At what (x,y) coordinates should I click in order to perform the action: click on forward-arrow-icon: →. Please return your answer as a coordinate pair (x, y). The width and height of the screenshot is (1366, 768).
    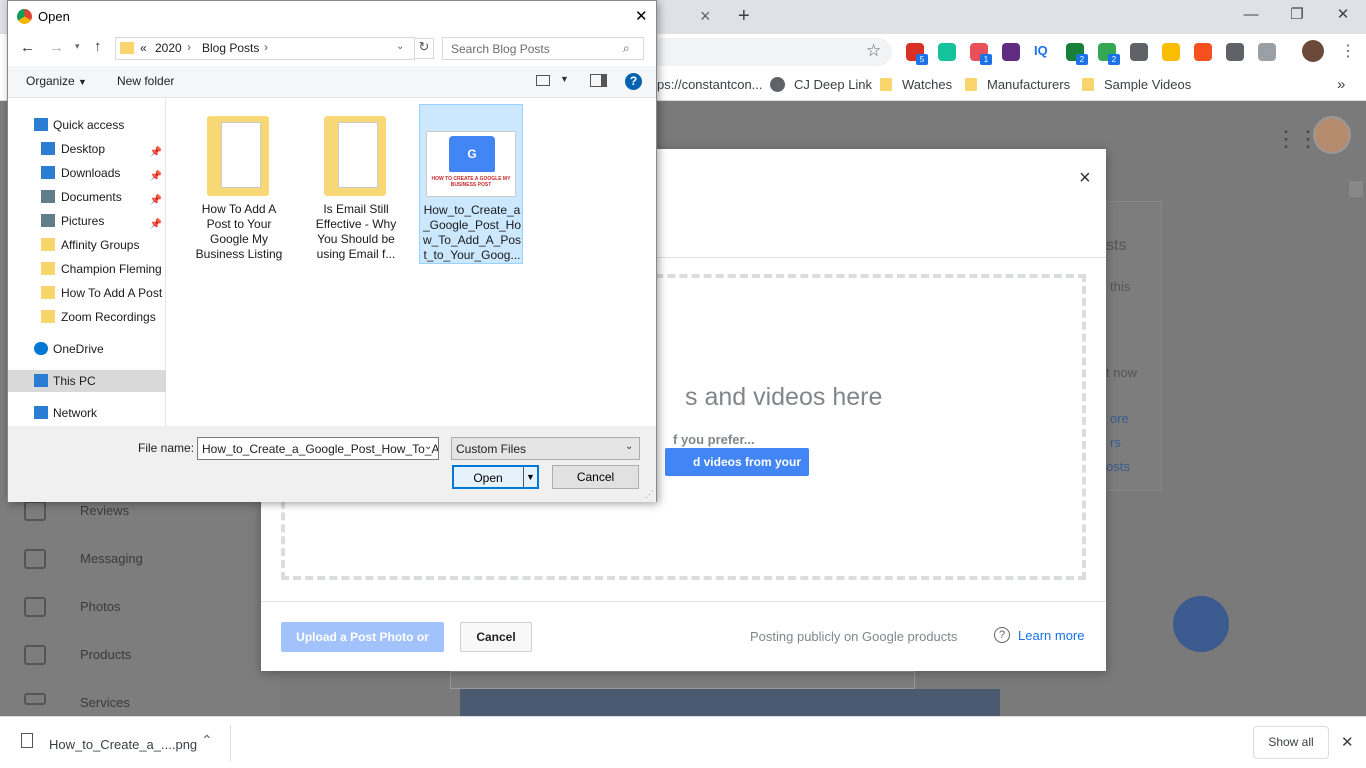
    Looking at the image, I should click on (56, 47).